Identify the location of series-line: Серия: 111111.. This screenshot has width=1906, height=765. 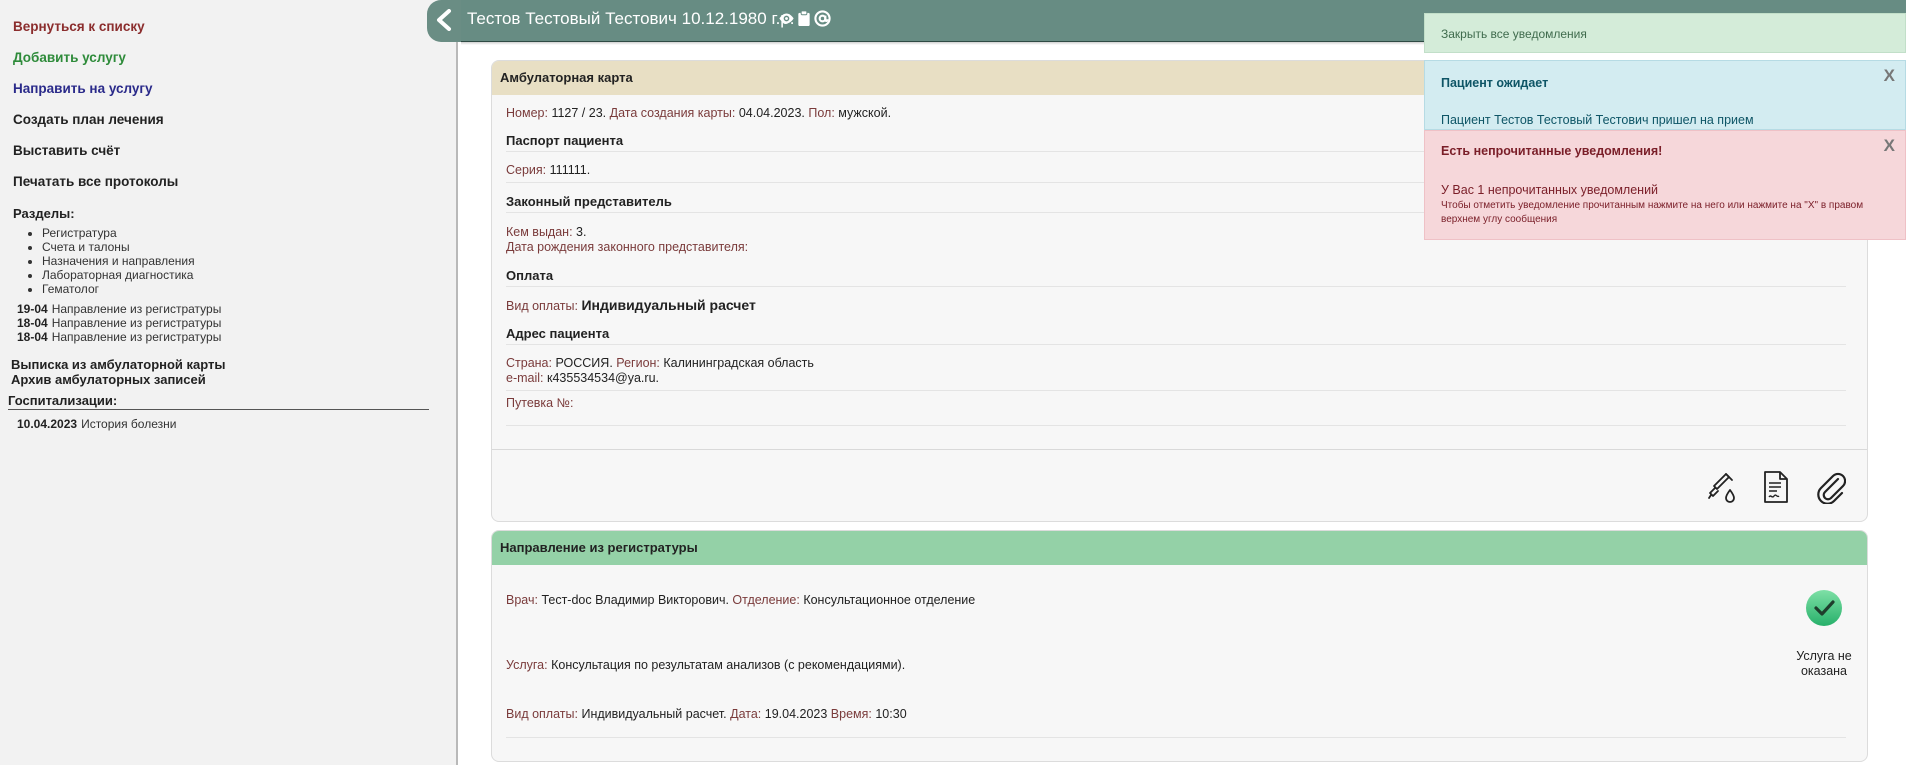
(548, 170).